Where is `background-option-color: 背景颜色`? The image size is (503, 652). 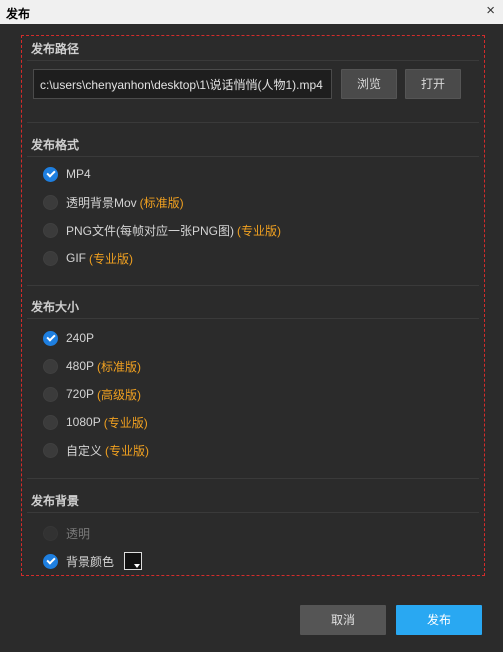 background-option-color: 背景颜色 is located at coordinates (93, 561).